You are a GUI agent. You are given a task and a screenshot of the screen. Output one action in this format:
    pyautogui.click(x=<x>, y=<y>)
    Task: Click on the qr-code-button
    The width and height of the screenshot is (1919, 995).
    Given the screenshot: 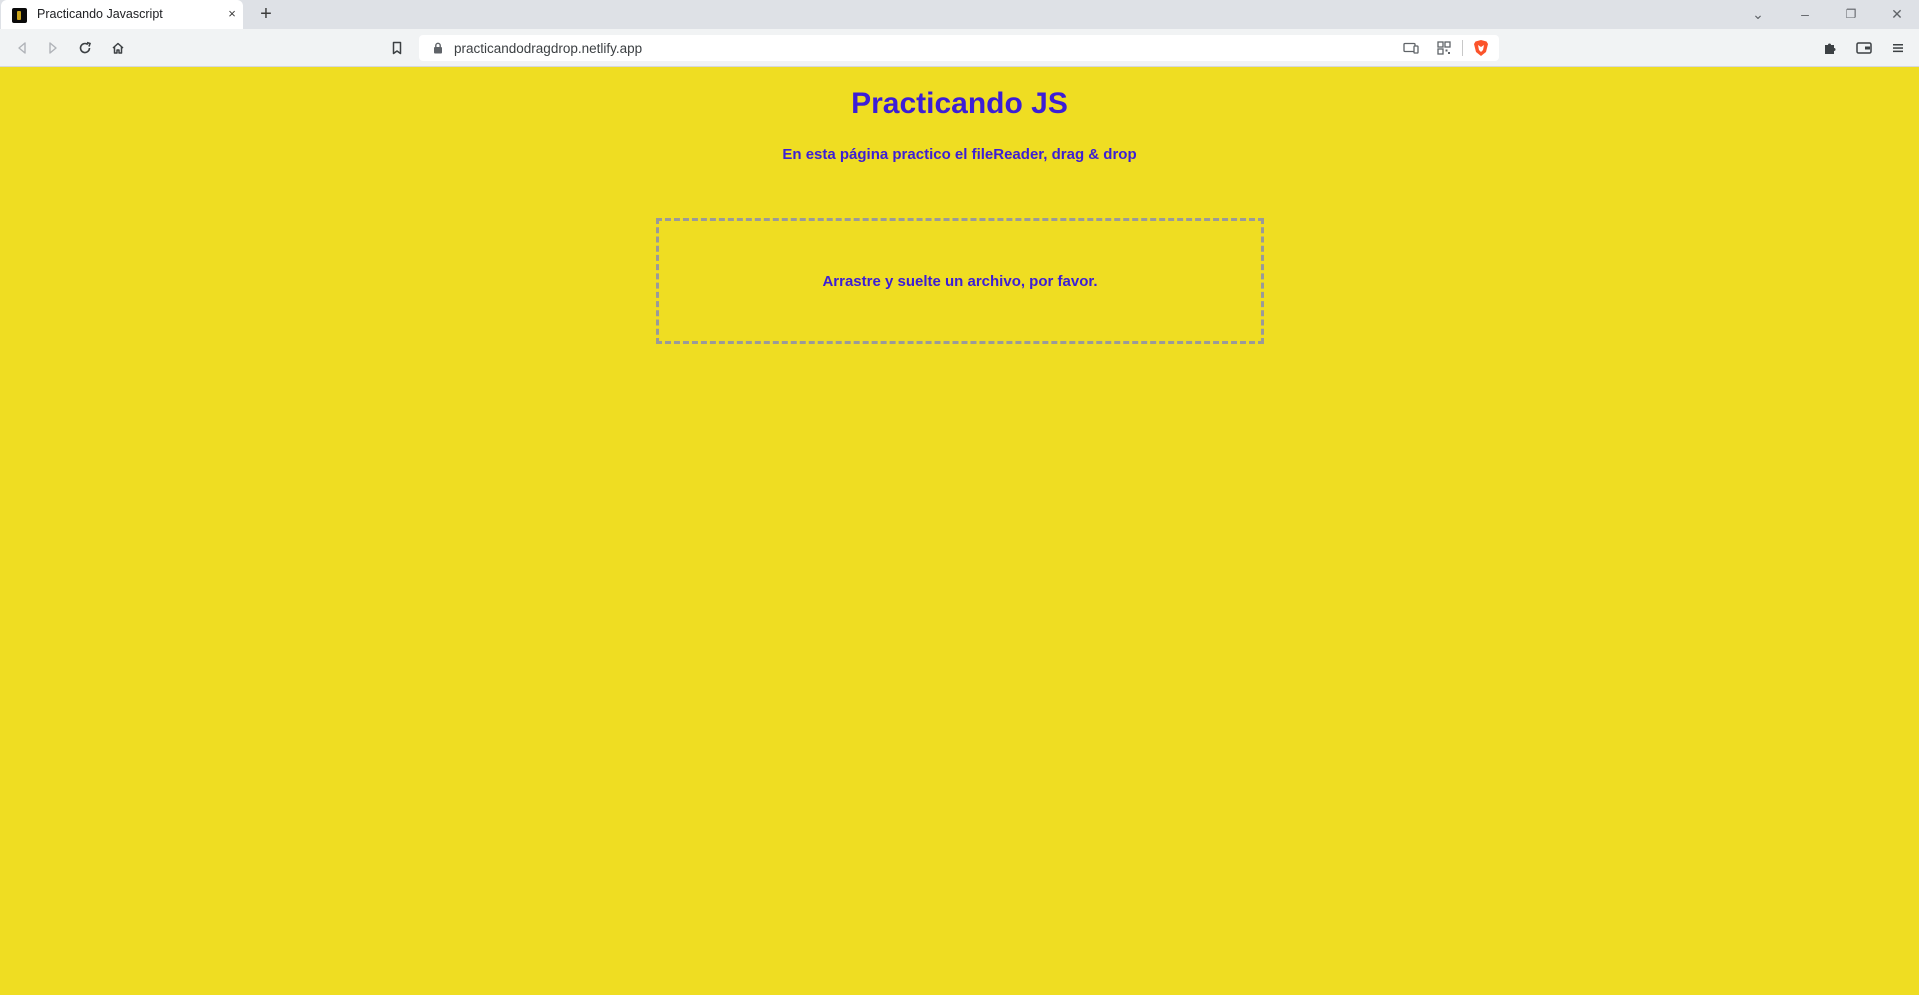 What is the action you would take?
    pyautogui.click(x=1444, y=48)
    